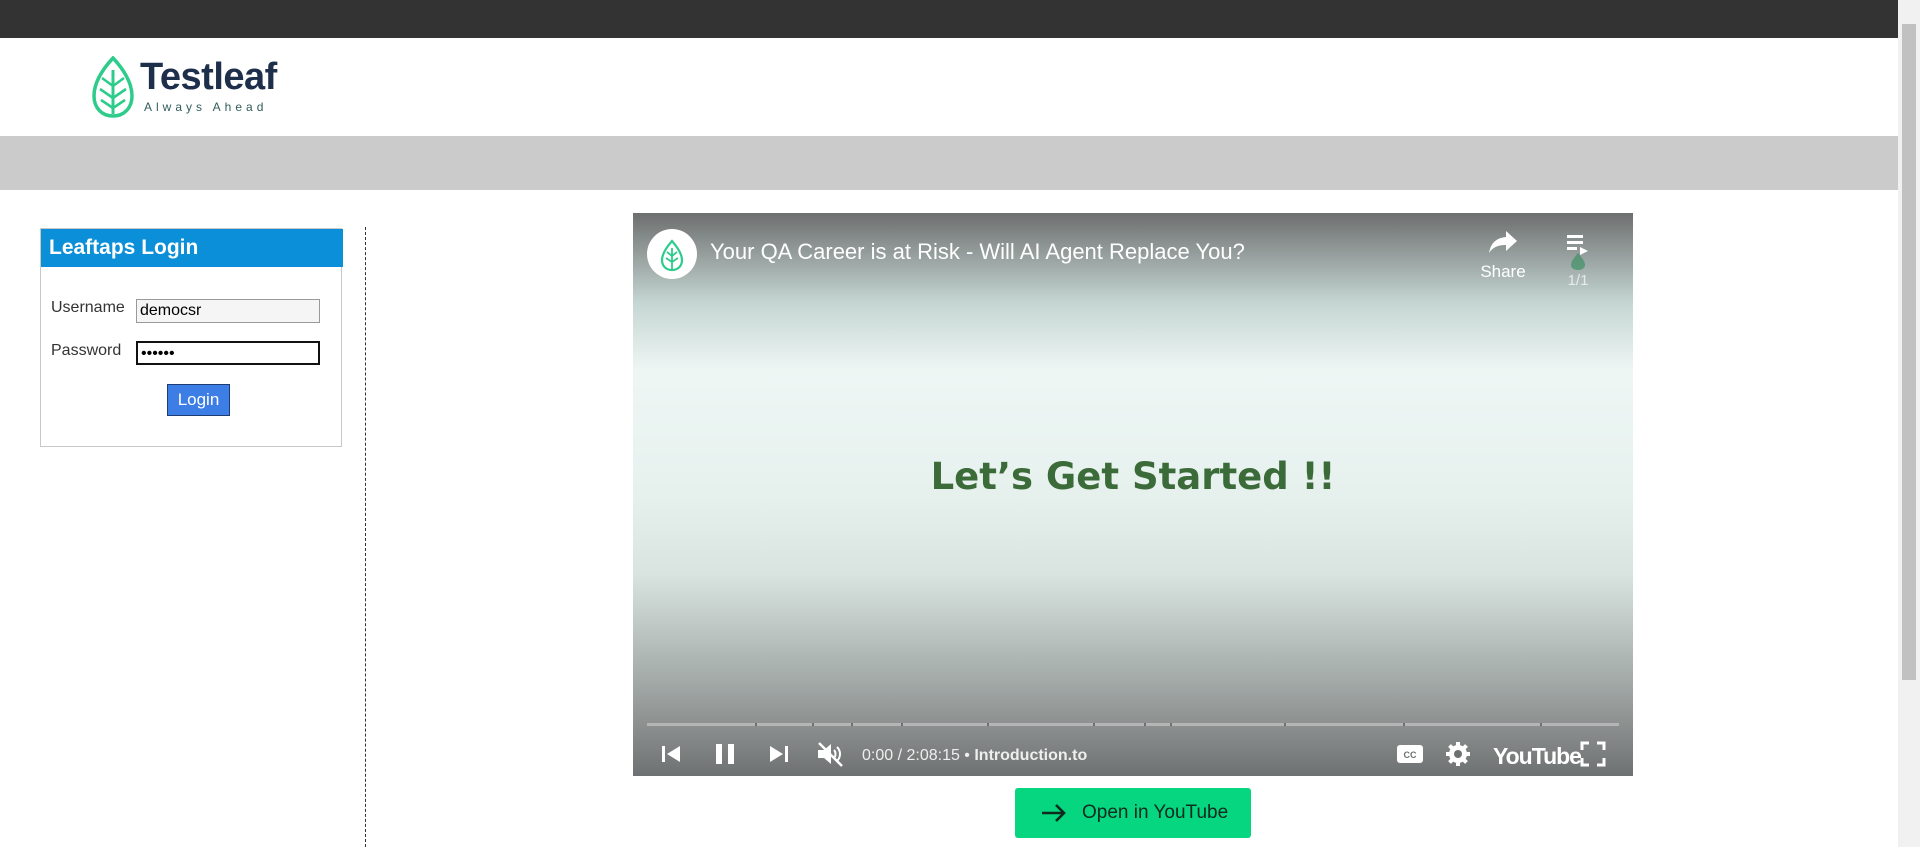 The height and width of the screenshot is (847, 1920). I want to click on volume-muted-icon, so click(830, 754).